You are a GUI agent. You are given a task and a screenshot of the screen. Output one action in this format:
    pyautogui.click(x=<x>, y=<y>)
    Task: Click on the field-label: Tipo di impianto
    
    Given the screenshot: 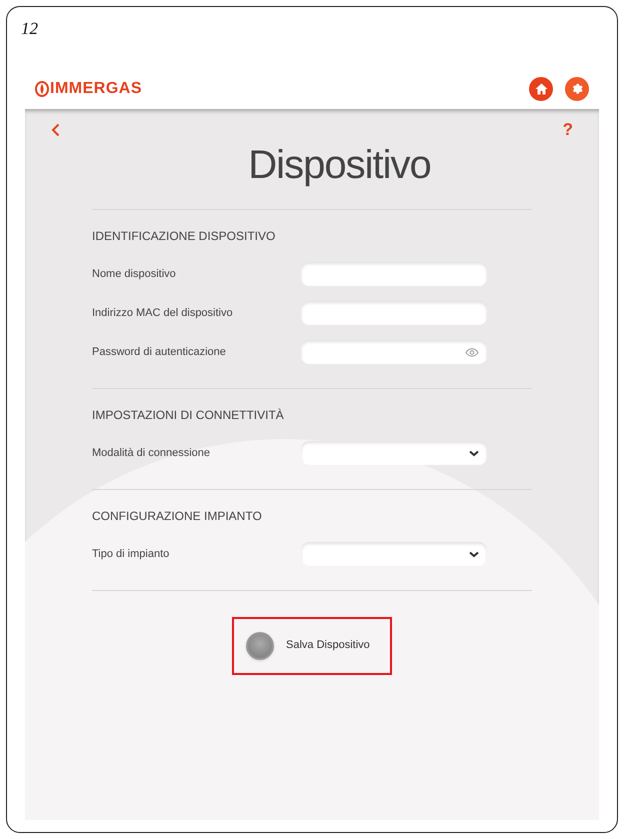 What is the action you would take?
    pyautogui.click(x=131, y=554)
    